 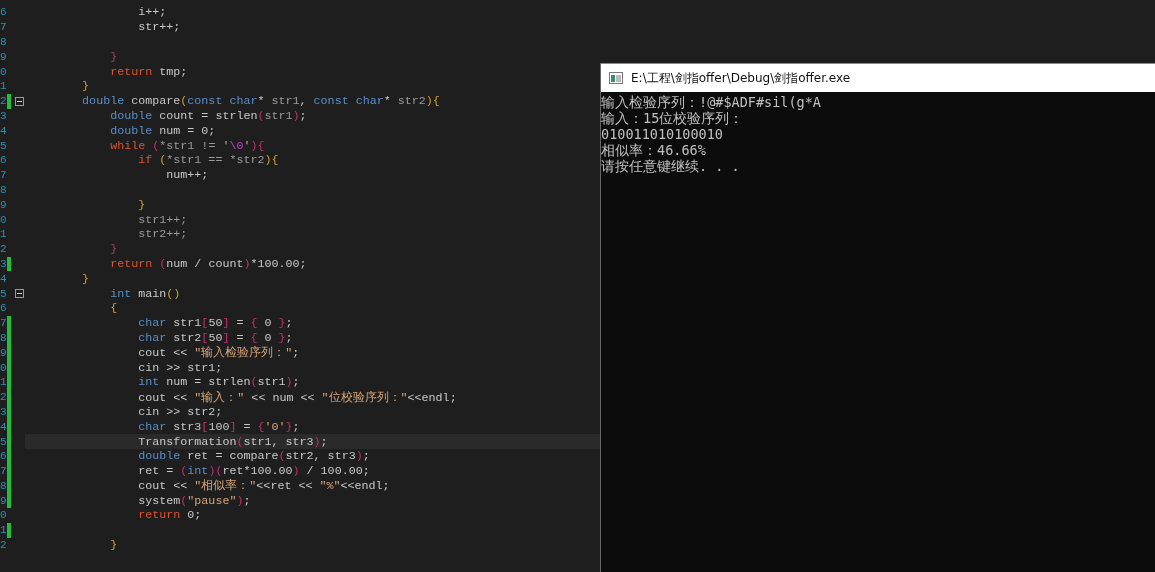 What do you see at coordinates (673, 118) in the screenshot?
I see `console-output-line: 输入：15位校验序列：` at bounding box center [673, 118].